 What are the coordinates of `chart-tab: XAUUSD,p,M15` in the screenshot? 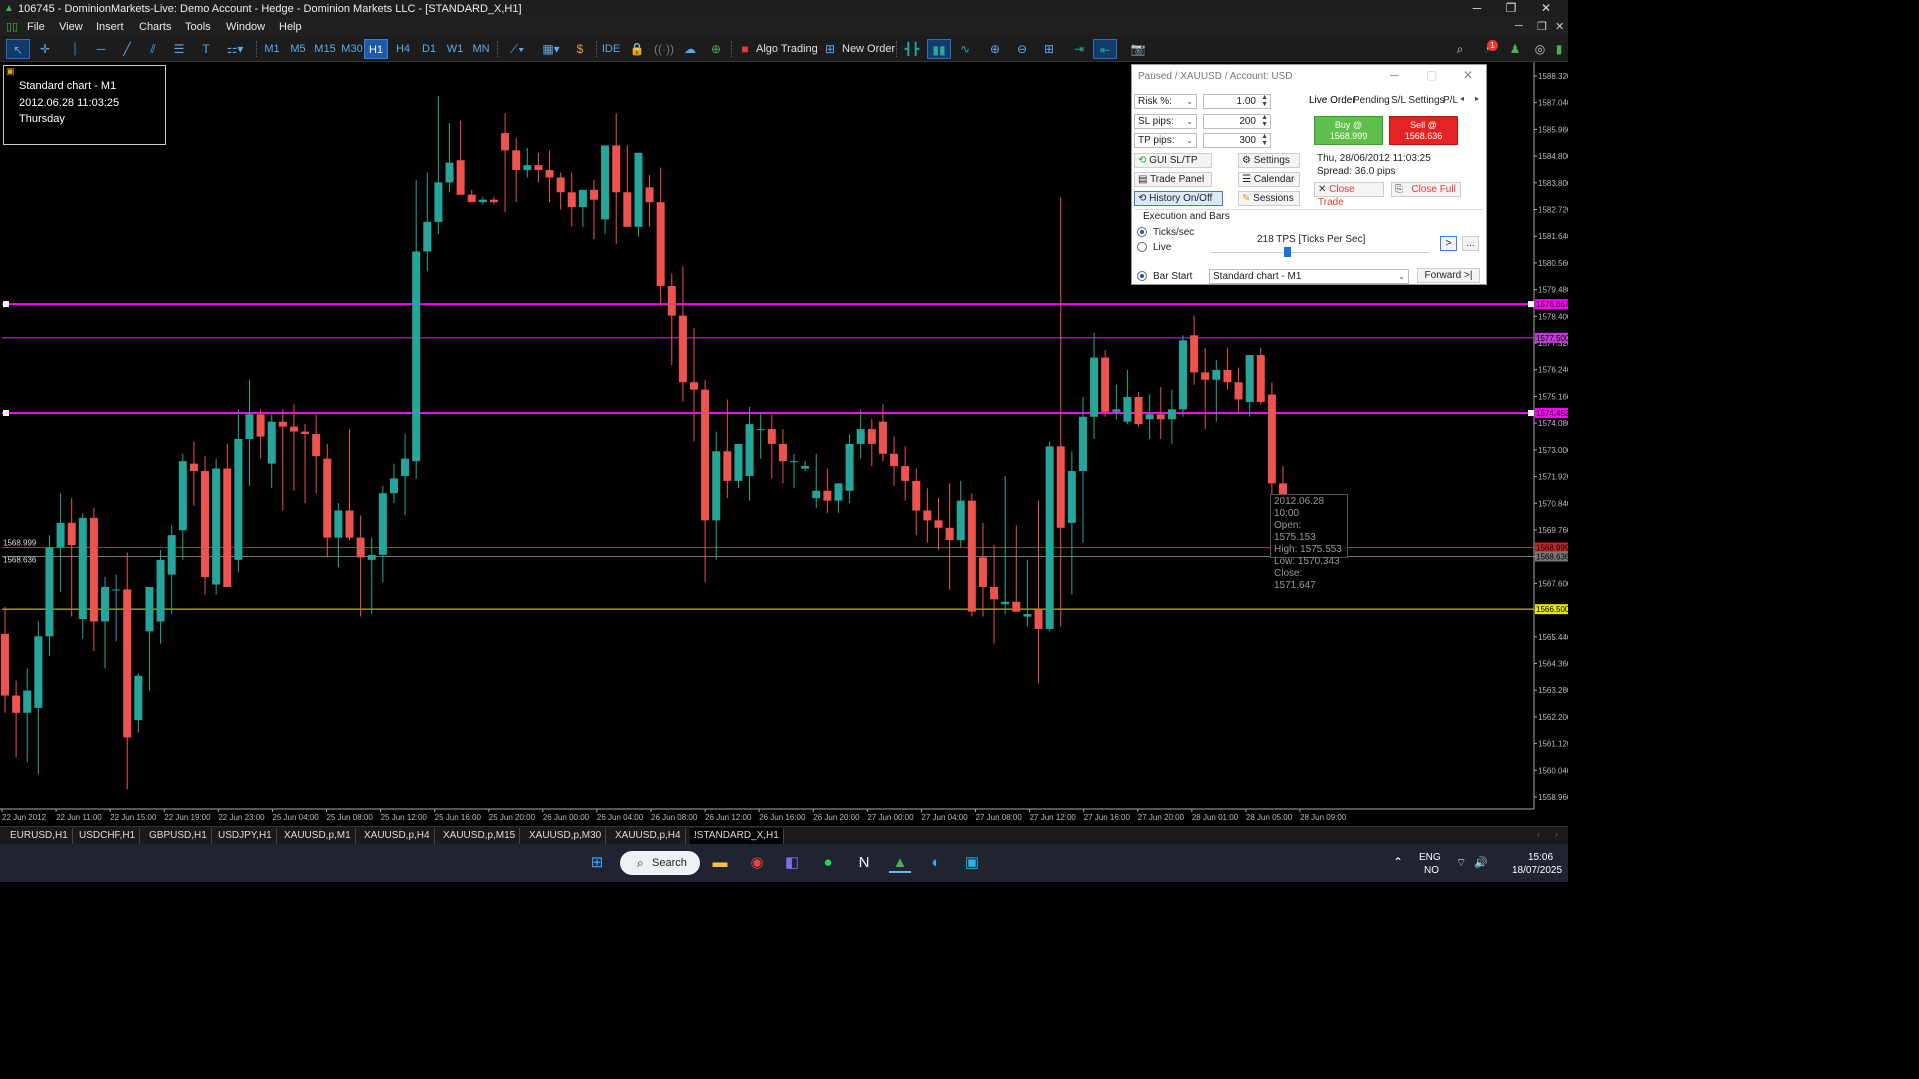 It's located at (480, 836).